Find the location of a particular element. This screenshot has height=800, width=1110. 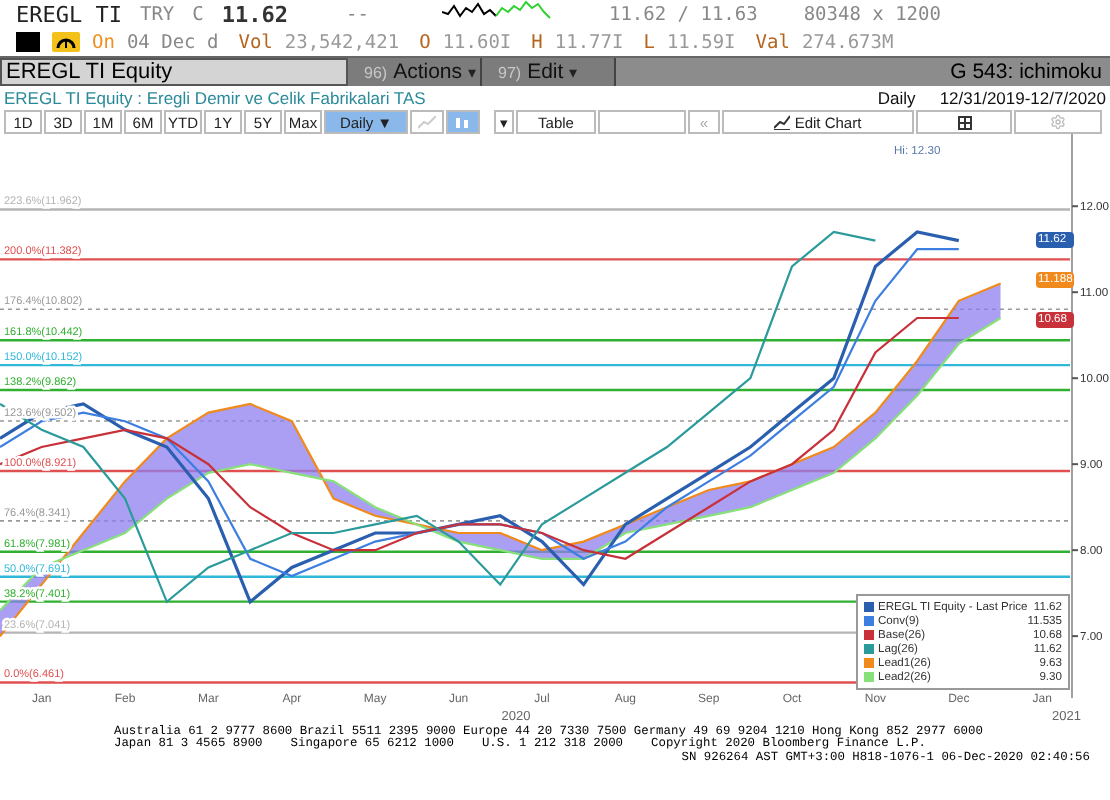

candlestick-icon is located at coordinates (463, 122).